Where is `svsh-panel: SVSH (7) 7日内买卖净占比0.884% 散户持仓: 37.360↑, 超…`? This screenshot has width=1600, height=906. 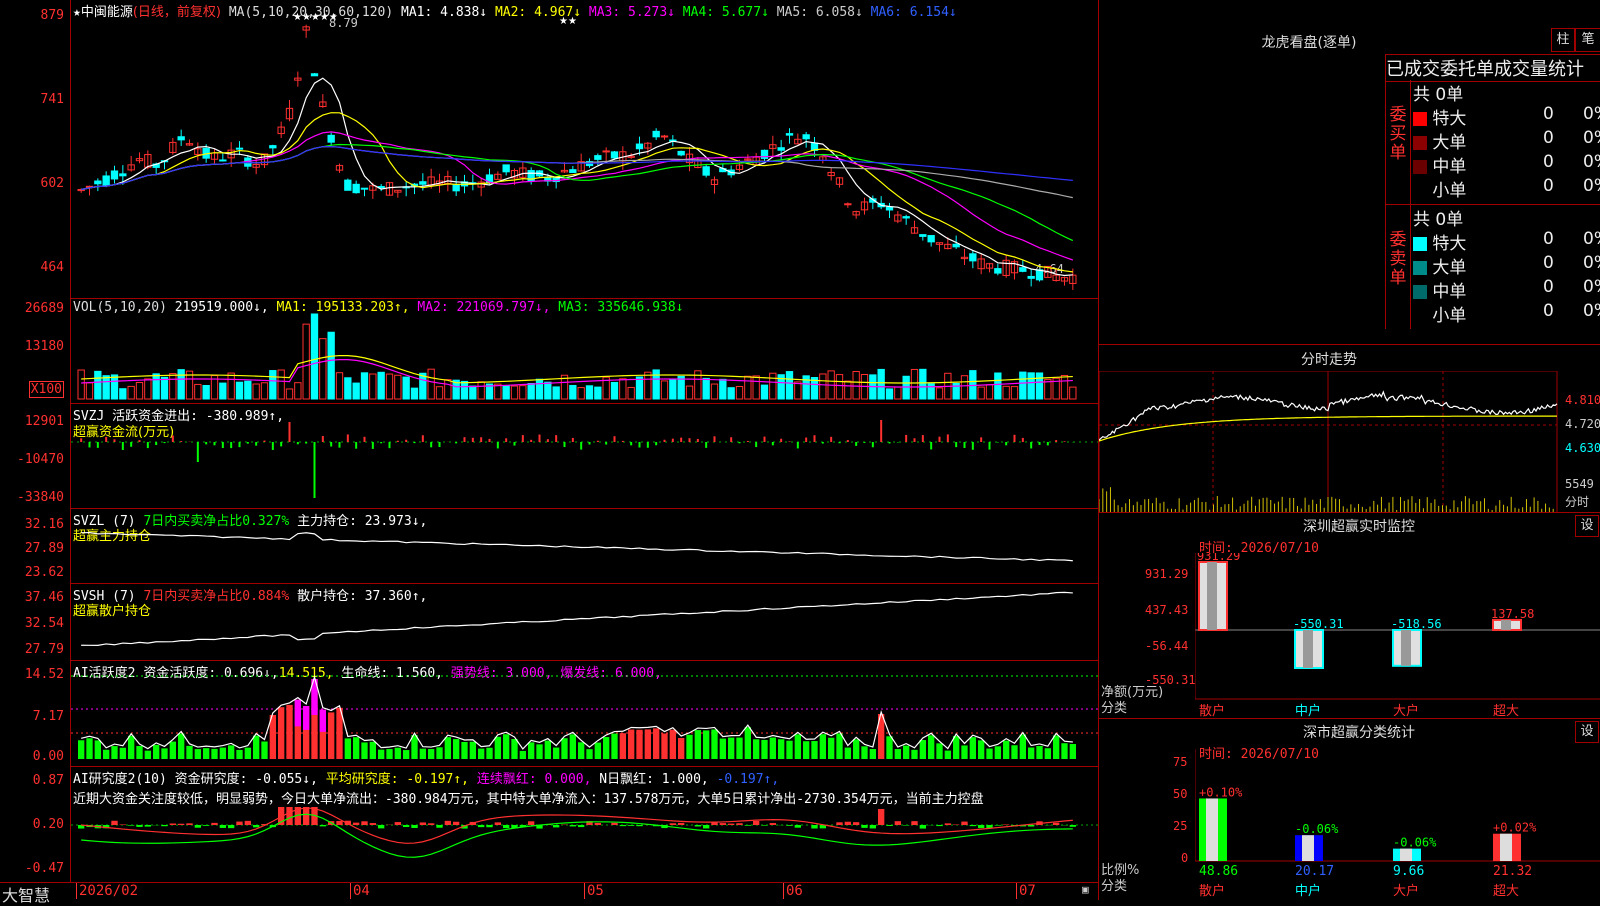
svsh-panel: SVSH (7) 7日内买卖净占比0.884% 散户持仓: 37.360↑, 超… is located at coordinates (584, 622).